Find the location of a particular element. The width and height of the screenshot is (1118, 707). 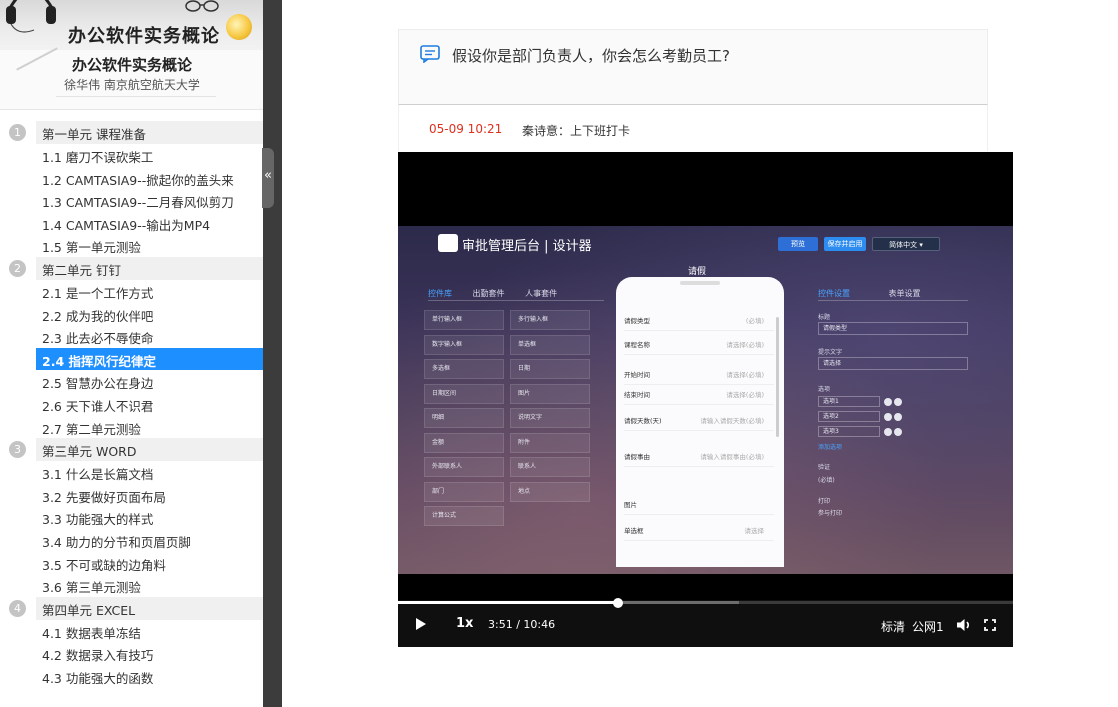

lesson-label: 2.1 是一个工作方式 is located at coordinates (98, 293).